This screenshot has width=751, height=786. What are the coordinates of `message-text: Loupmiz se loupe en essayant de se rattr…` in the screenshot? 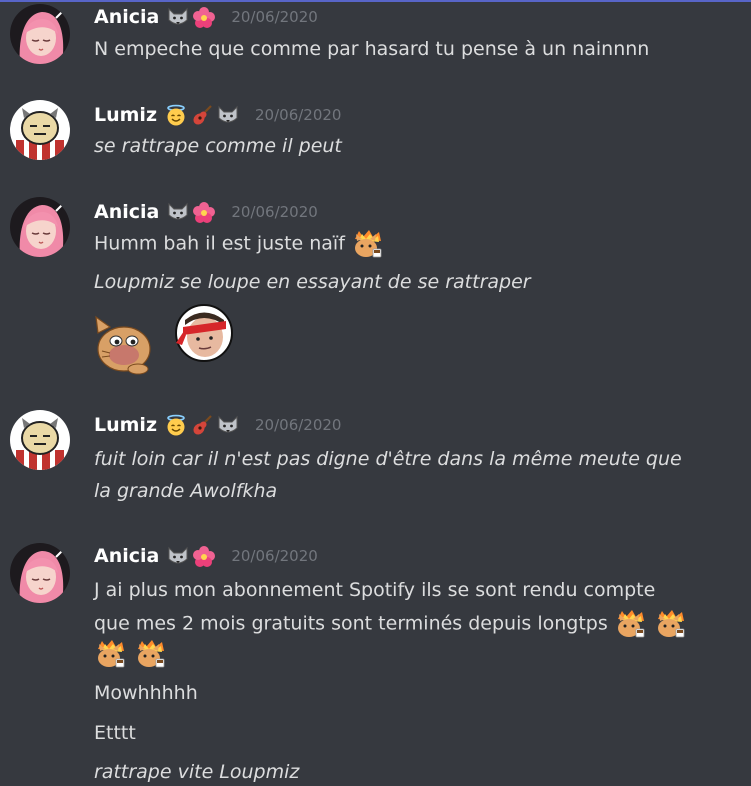 It's located at (312, 282).